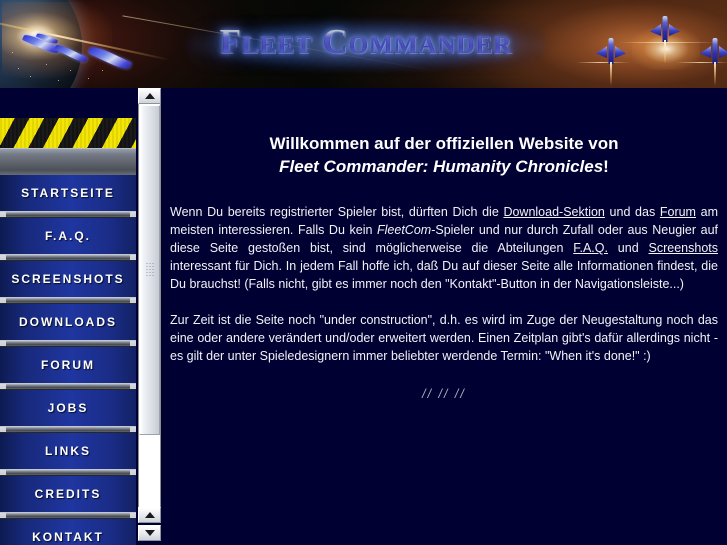 Image resolution: width=727 pixels, height=545 pixels. I want to click on sidebar-item-label: FORUM, so click(68, 365).